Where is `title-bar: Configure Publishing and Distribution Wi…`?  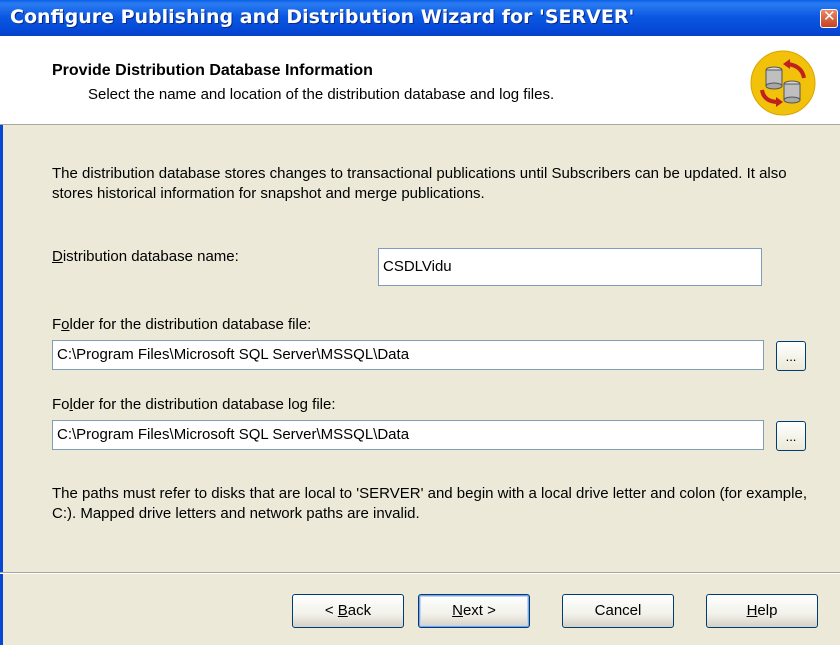 title-bar: Configure Publishing and Distribution Wi… is located at coordinates (420, 18).